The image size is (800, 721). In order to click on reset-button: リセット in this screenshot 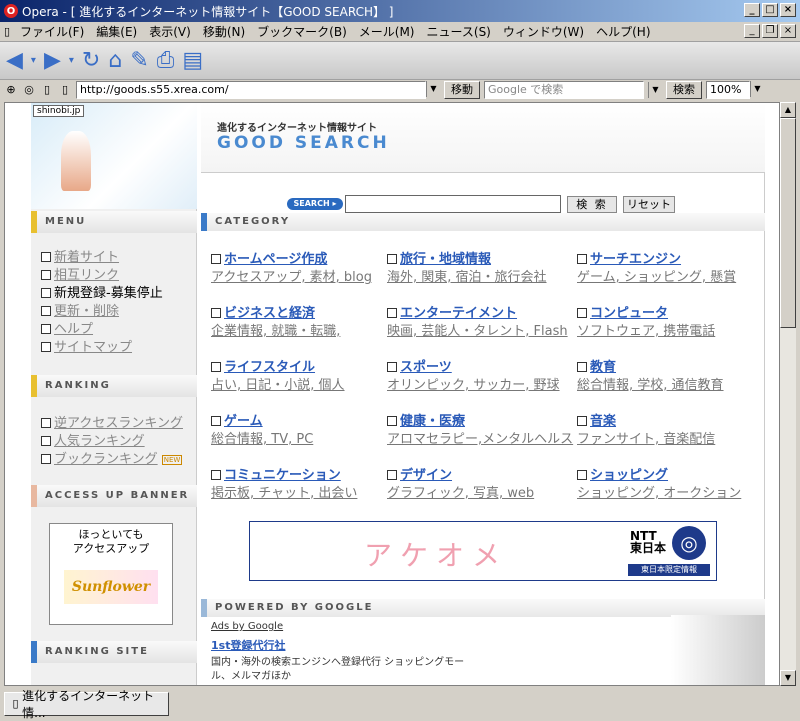, I will do `click(649, 204)`.